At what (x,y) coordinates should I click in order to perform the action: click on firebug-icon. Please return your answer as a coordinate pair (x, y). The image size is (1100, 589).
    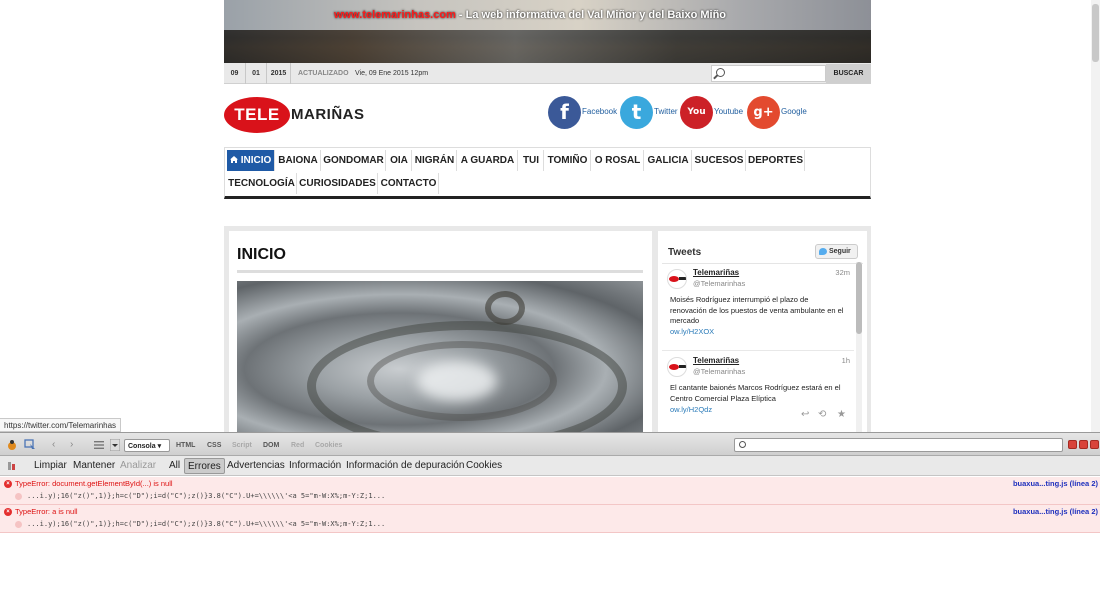
    Looking at the image, I should click on (12, 445).